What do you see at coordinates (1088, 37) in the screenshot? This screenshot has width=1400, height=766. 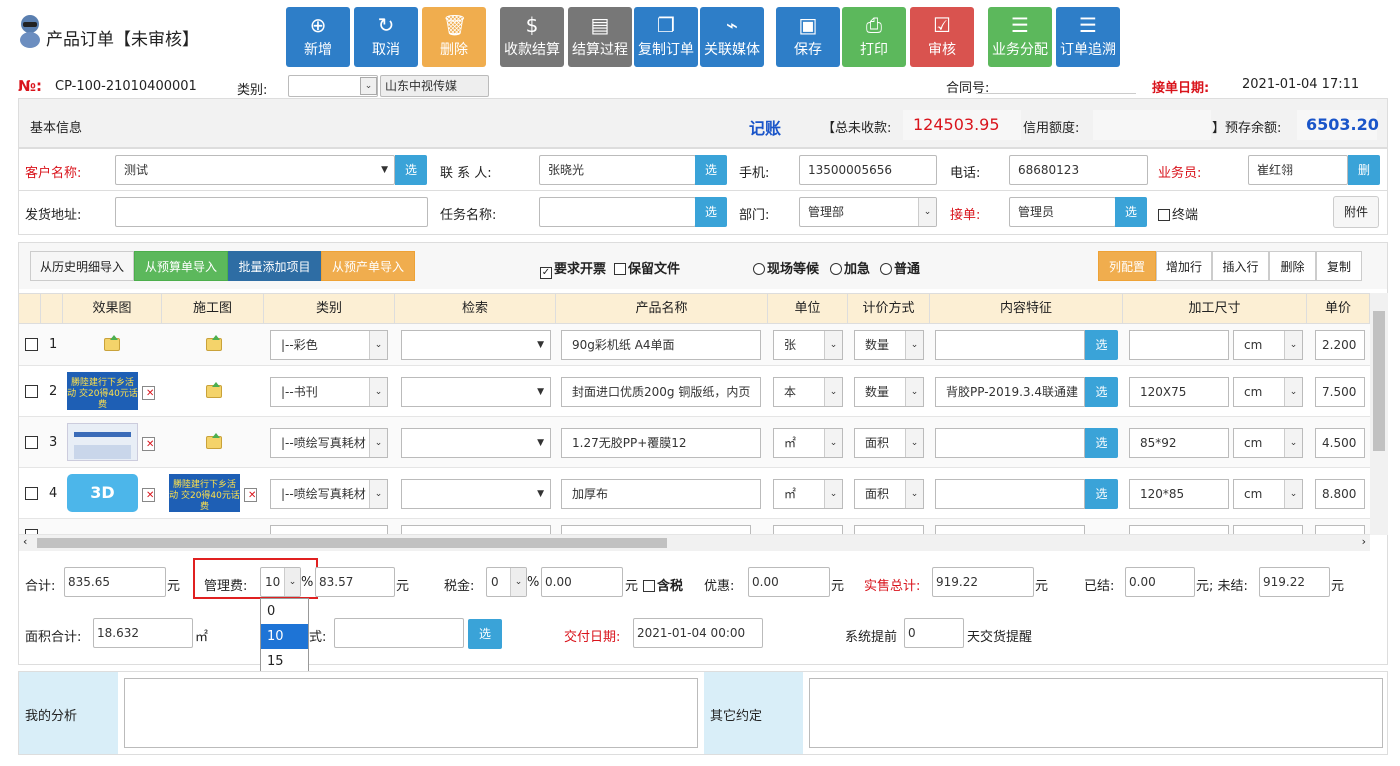 I see `toolbar-button-11: ☰ 订单追溯` at bounding box center [1088, 37].